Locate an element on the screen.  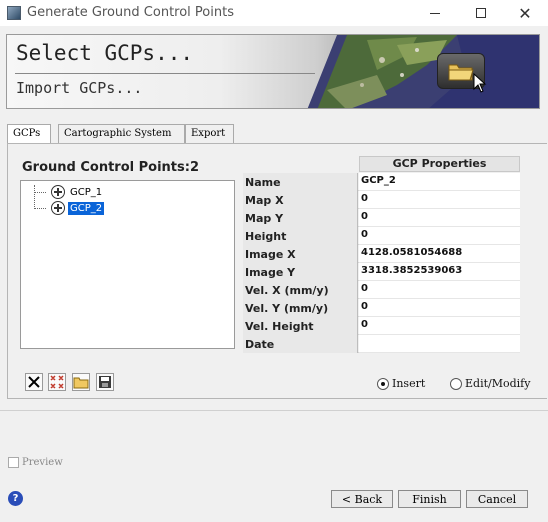
minimize-icon is located at coordinates (435, 13).